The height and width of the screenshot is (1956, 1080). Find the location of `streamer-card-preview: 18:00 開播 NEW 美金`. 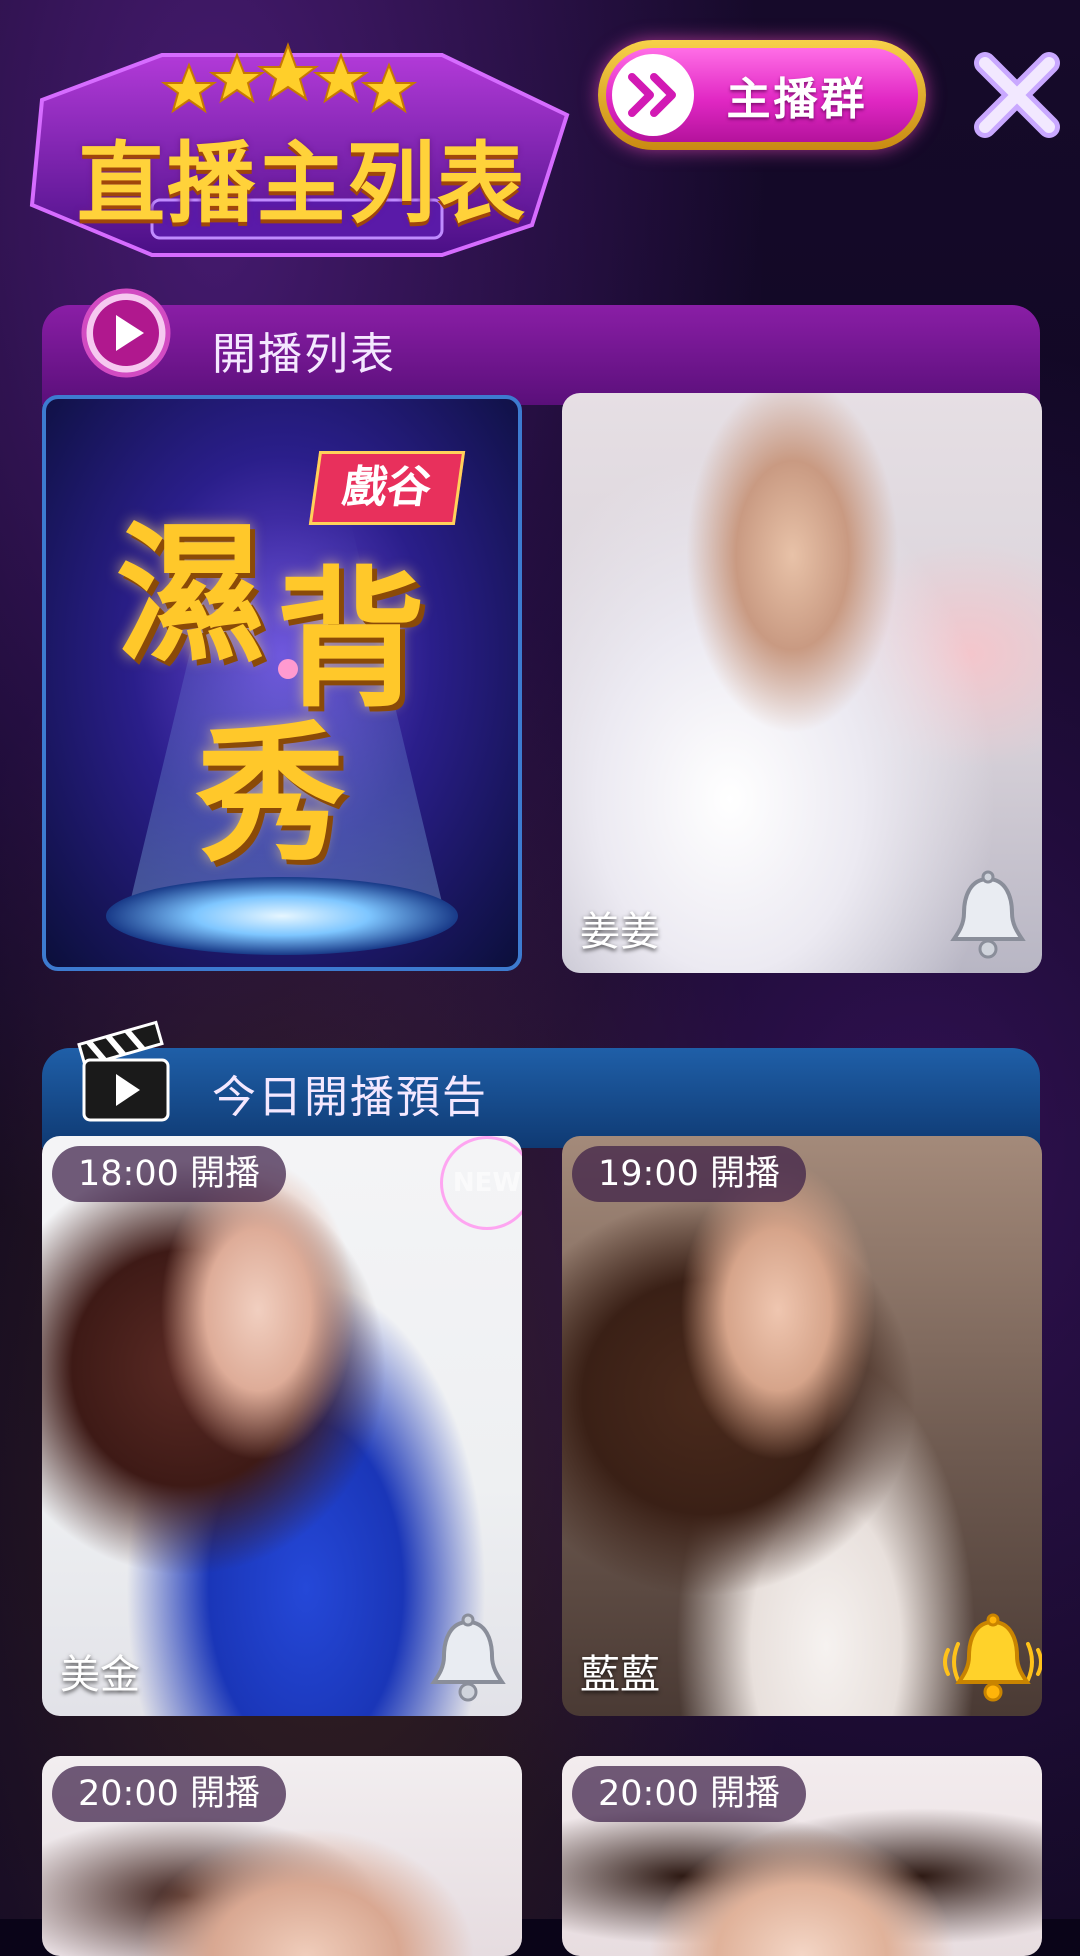

streamer-card-preview: 18:00 開播 NEW 美金 is located at coordinates (282, 1426).